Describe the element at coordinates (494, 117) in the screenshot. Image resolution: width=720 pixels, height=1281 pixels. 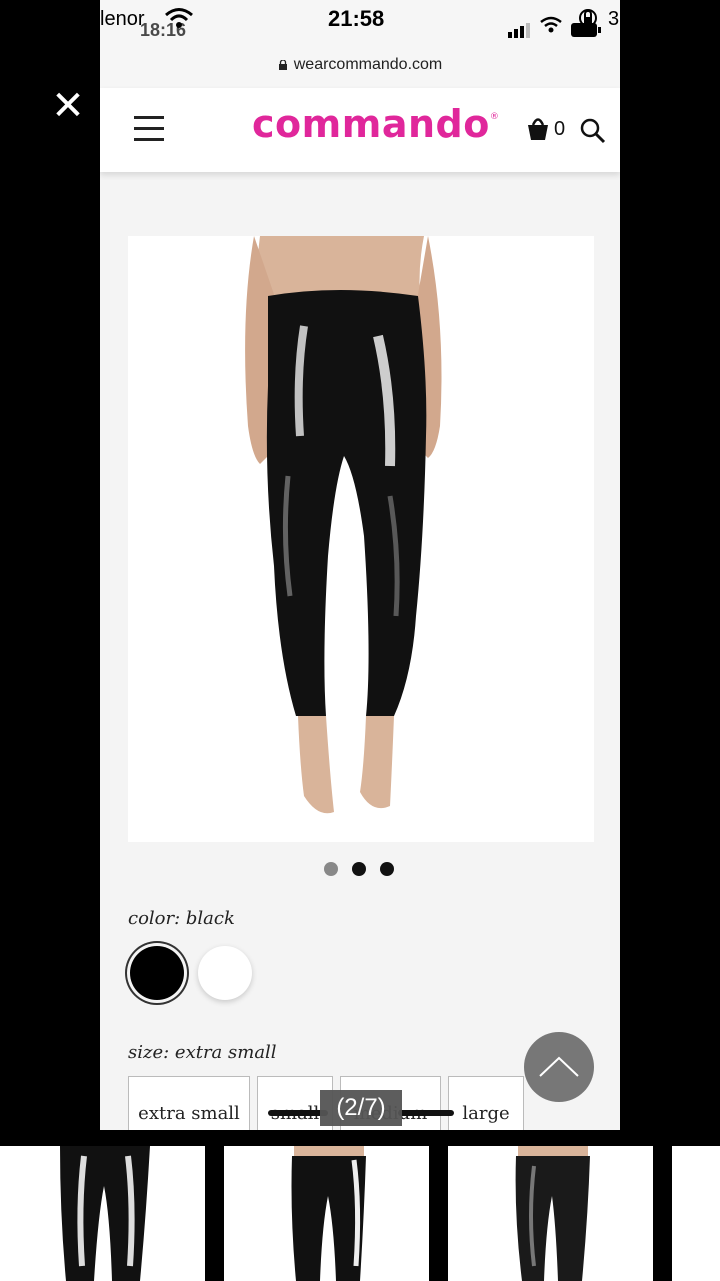
I see `trademark: ®` at that location.